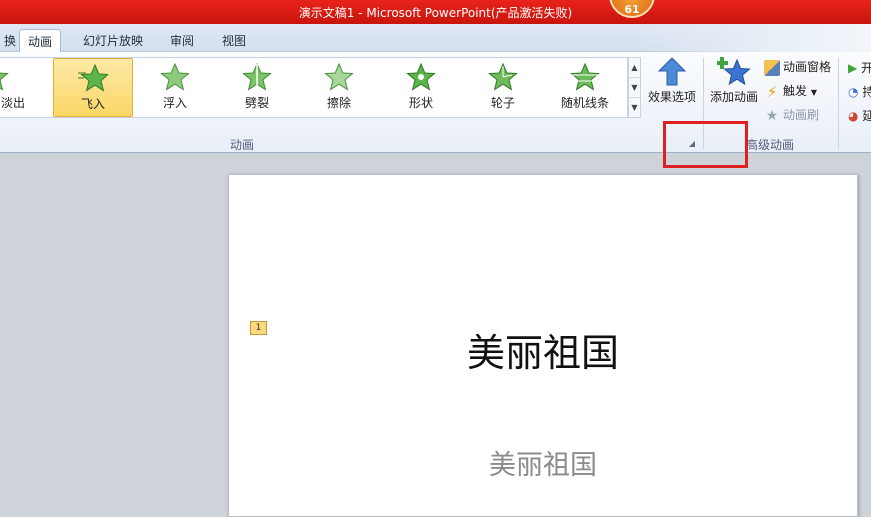 The width and height of the screenshot is (871, 517). Describe the element at coordinates (435, 38) in the screenshot. I see `tab-row: 换 动画 幻灯片放映 审阅 视图` at that location.